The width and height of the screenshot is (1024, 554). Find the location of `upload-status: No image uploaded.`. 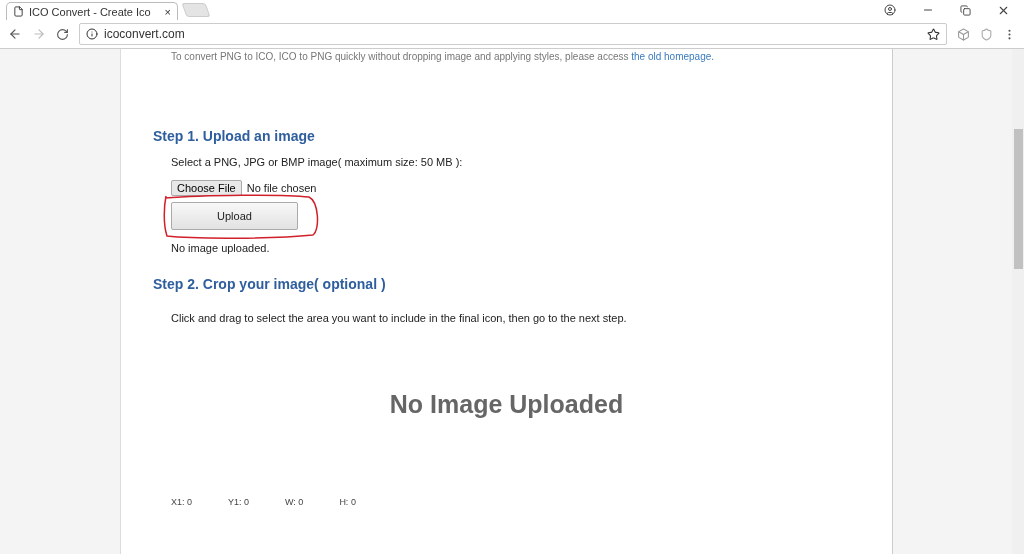

upload-status: No image uploaded. is located at coordinates (221, 248).